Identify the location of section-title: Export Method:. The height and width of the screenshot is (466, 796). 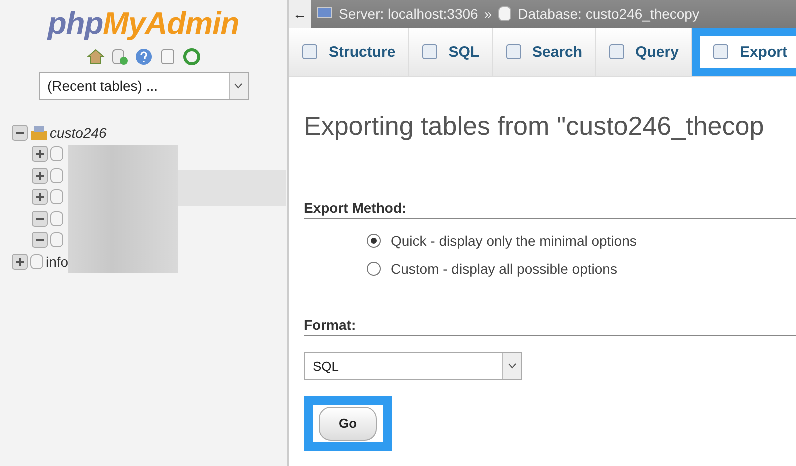
(550, 209).